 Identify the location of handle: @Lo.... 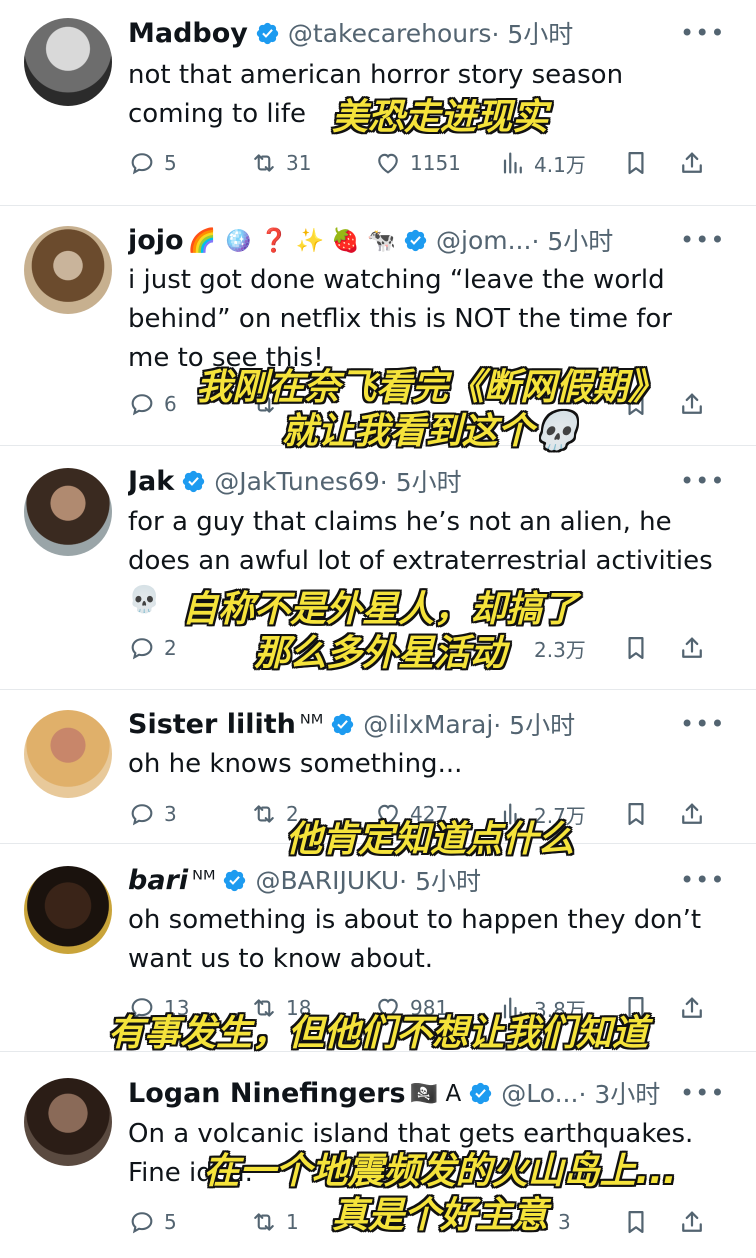
(539, 1093).